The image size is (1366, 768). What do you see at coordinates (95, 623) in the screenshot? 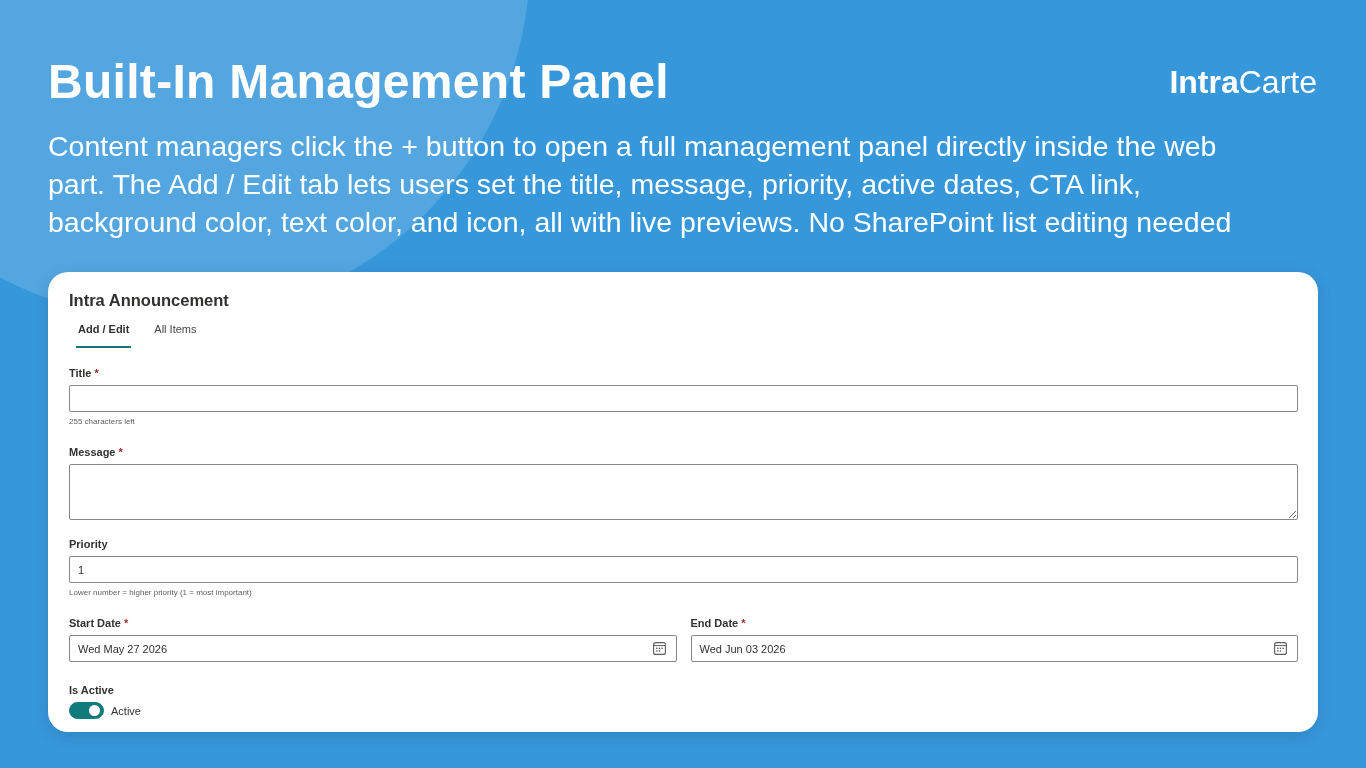
I see `field-label: Start Date` at bounding box center [95, 623].